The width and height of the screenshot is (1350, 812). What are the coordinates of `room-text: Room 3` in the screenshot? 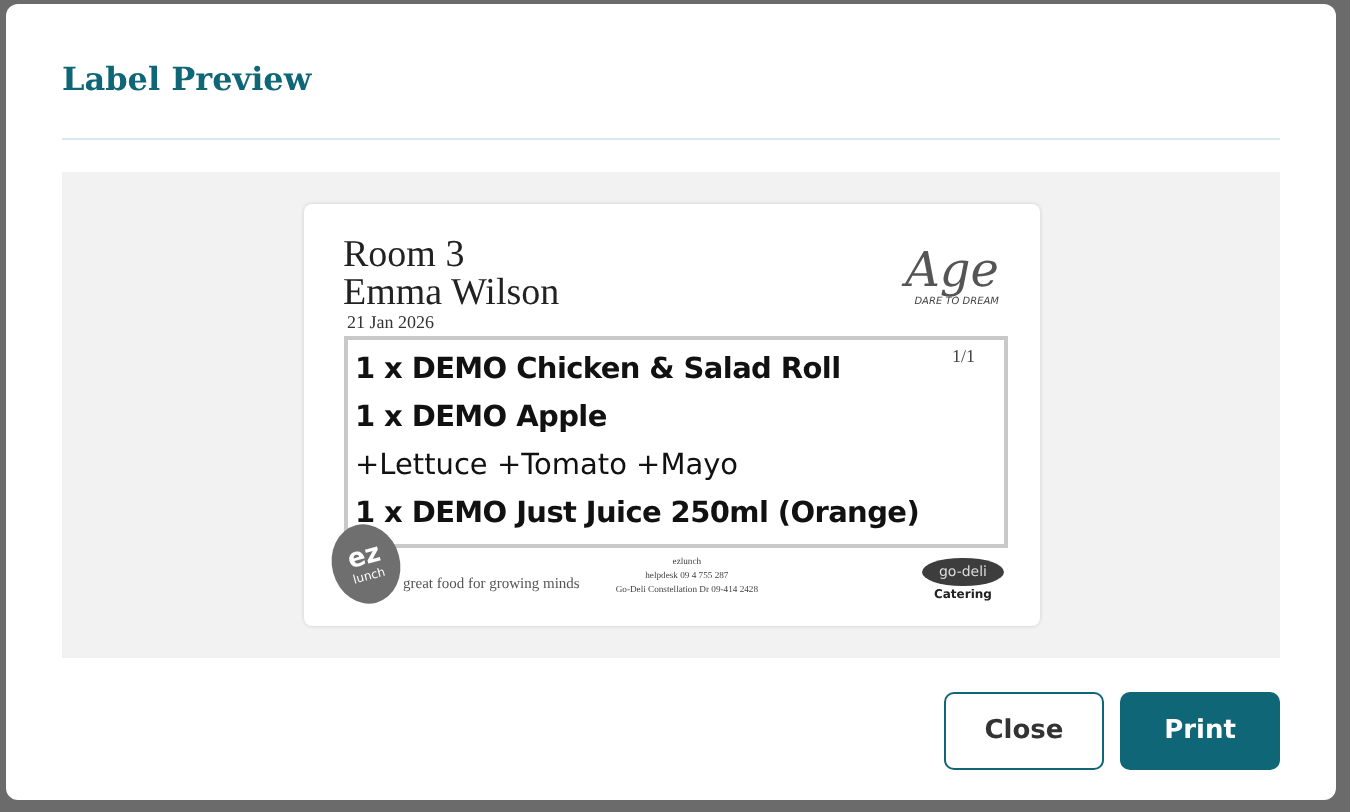 It's located at (404, 255).